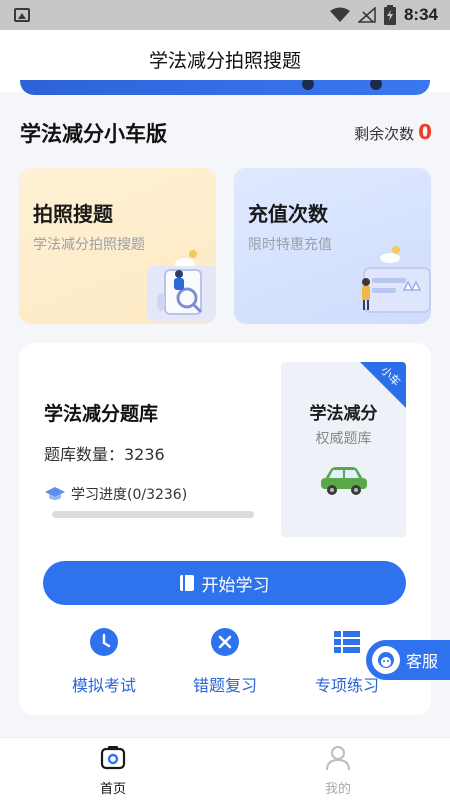 This screenshot has height=800, width=450. What do you see at coordinates (224, 685) in the screenshot?
I see `quick-action-label: 错题复习` at bounding box center [224, 685].